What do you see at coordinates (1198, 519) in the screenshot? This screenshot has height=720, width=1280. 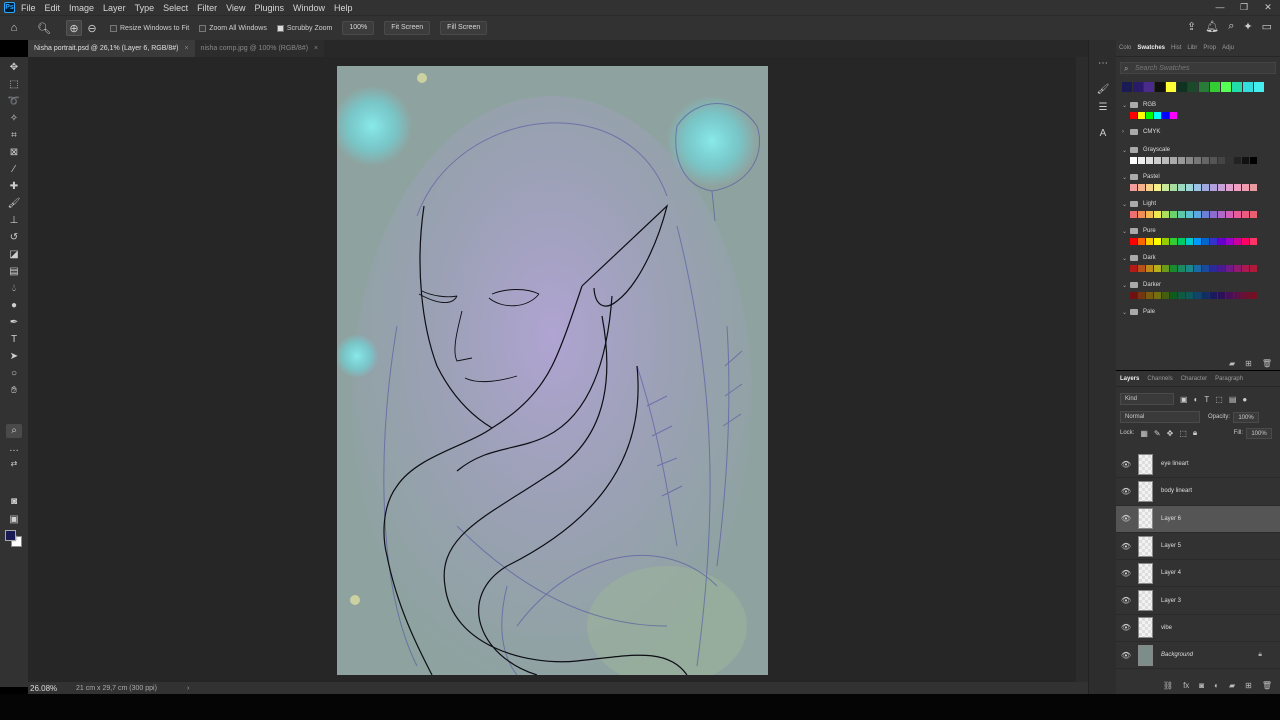 I see `layer-row: 👁︎ Layer 6` at bounding box center [1198, 519].